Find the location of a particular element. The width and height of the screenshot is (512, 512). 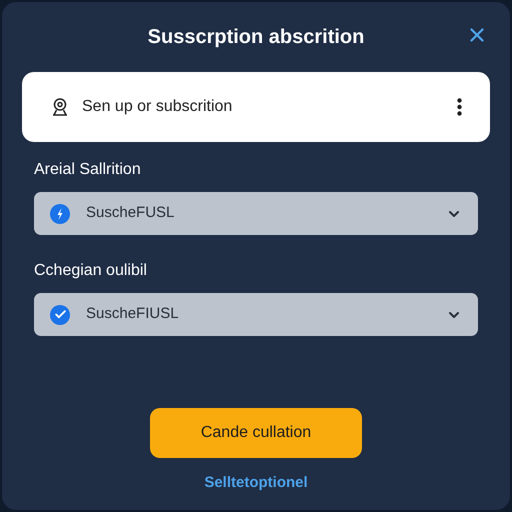

select-field: SuscheFUSL is located at coordinates (256, 213).